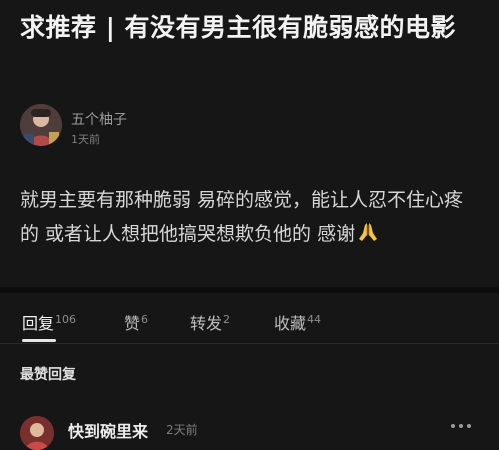 The height and width of the screenshot is (450, 499). I want to click on reply-author-name: 快到碗里来, so click(108, 430).